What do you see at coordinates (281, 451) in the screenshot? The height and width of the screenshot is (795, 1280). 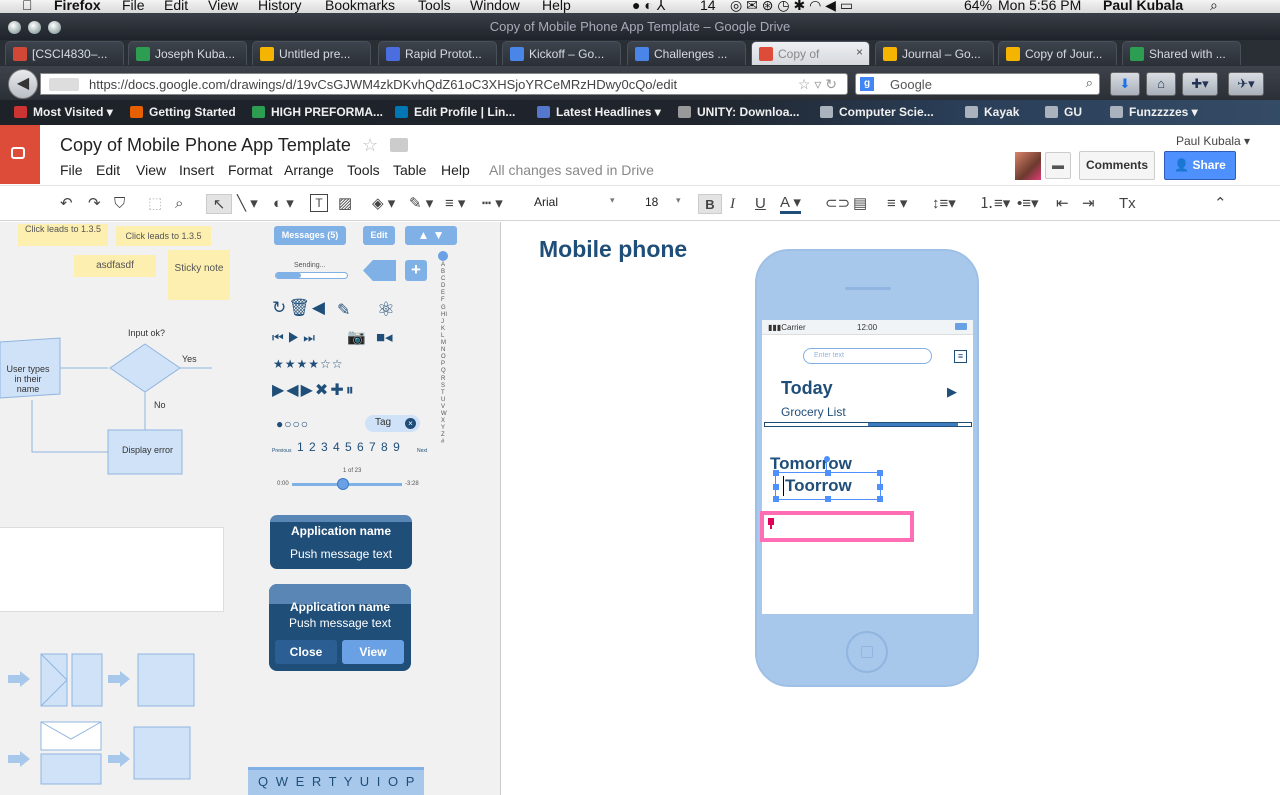 I see `pager-prev: Previous` at bounding box center [281, 451].